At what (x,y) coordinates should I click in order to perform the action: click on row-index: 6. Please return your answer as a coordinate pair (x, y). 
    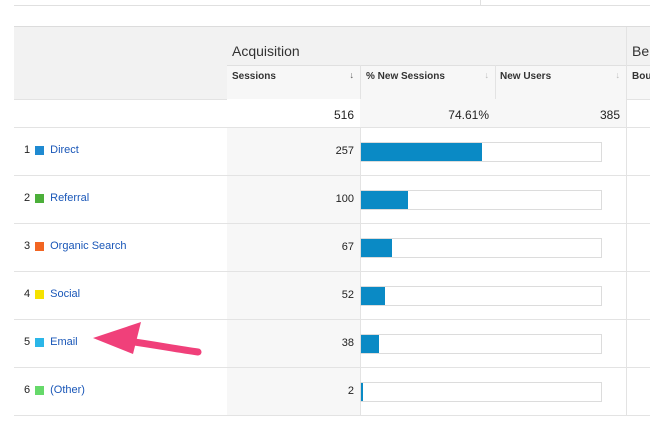
    Looking at the image, I should click on (27, 390).